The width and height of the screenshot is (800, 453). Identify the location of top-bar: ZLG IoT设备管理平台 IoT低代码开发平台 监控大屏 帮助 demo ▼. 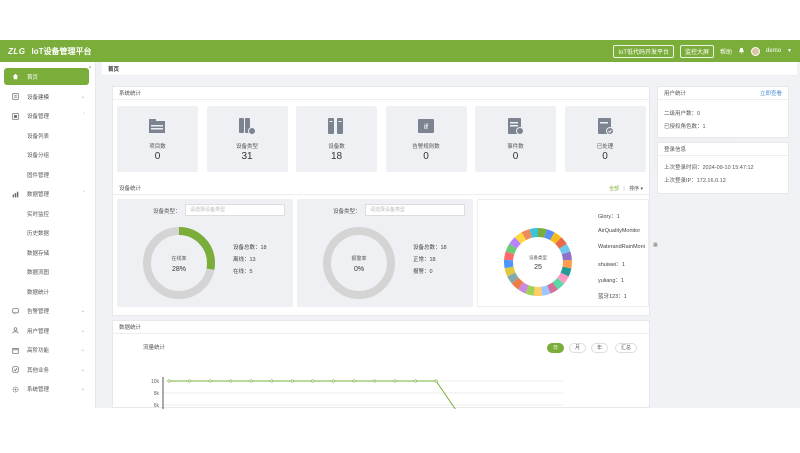
(400, 51).